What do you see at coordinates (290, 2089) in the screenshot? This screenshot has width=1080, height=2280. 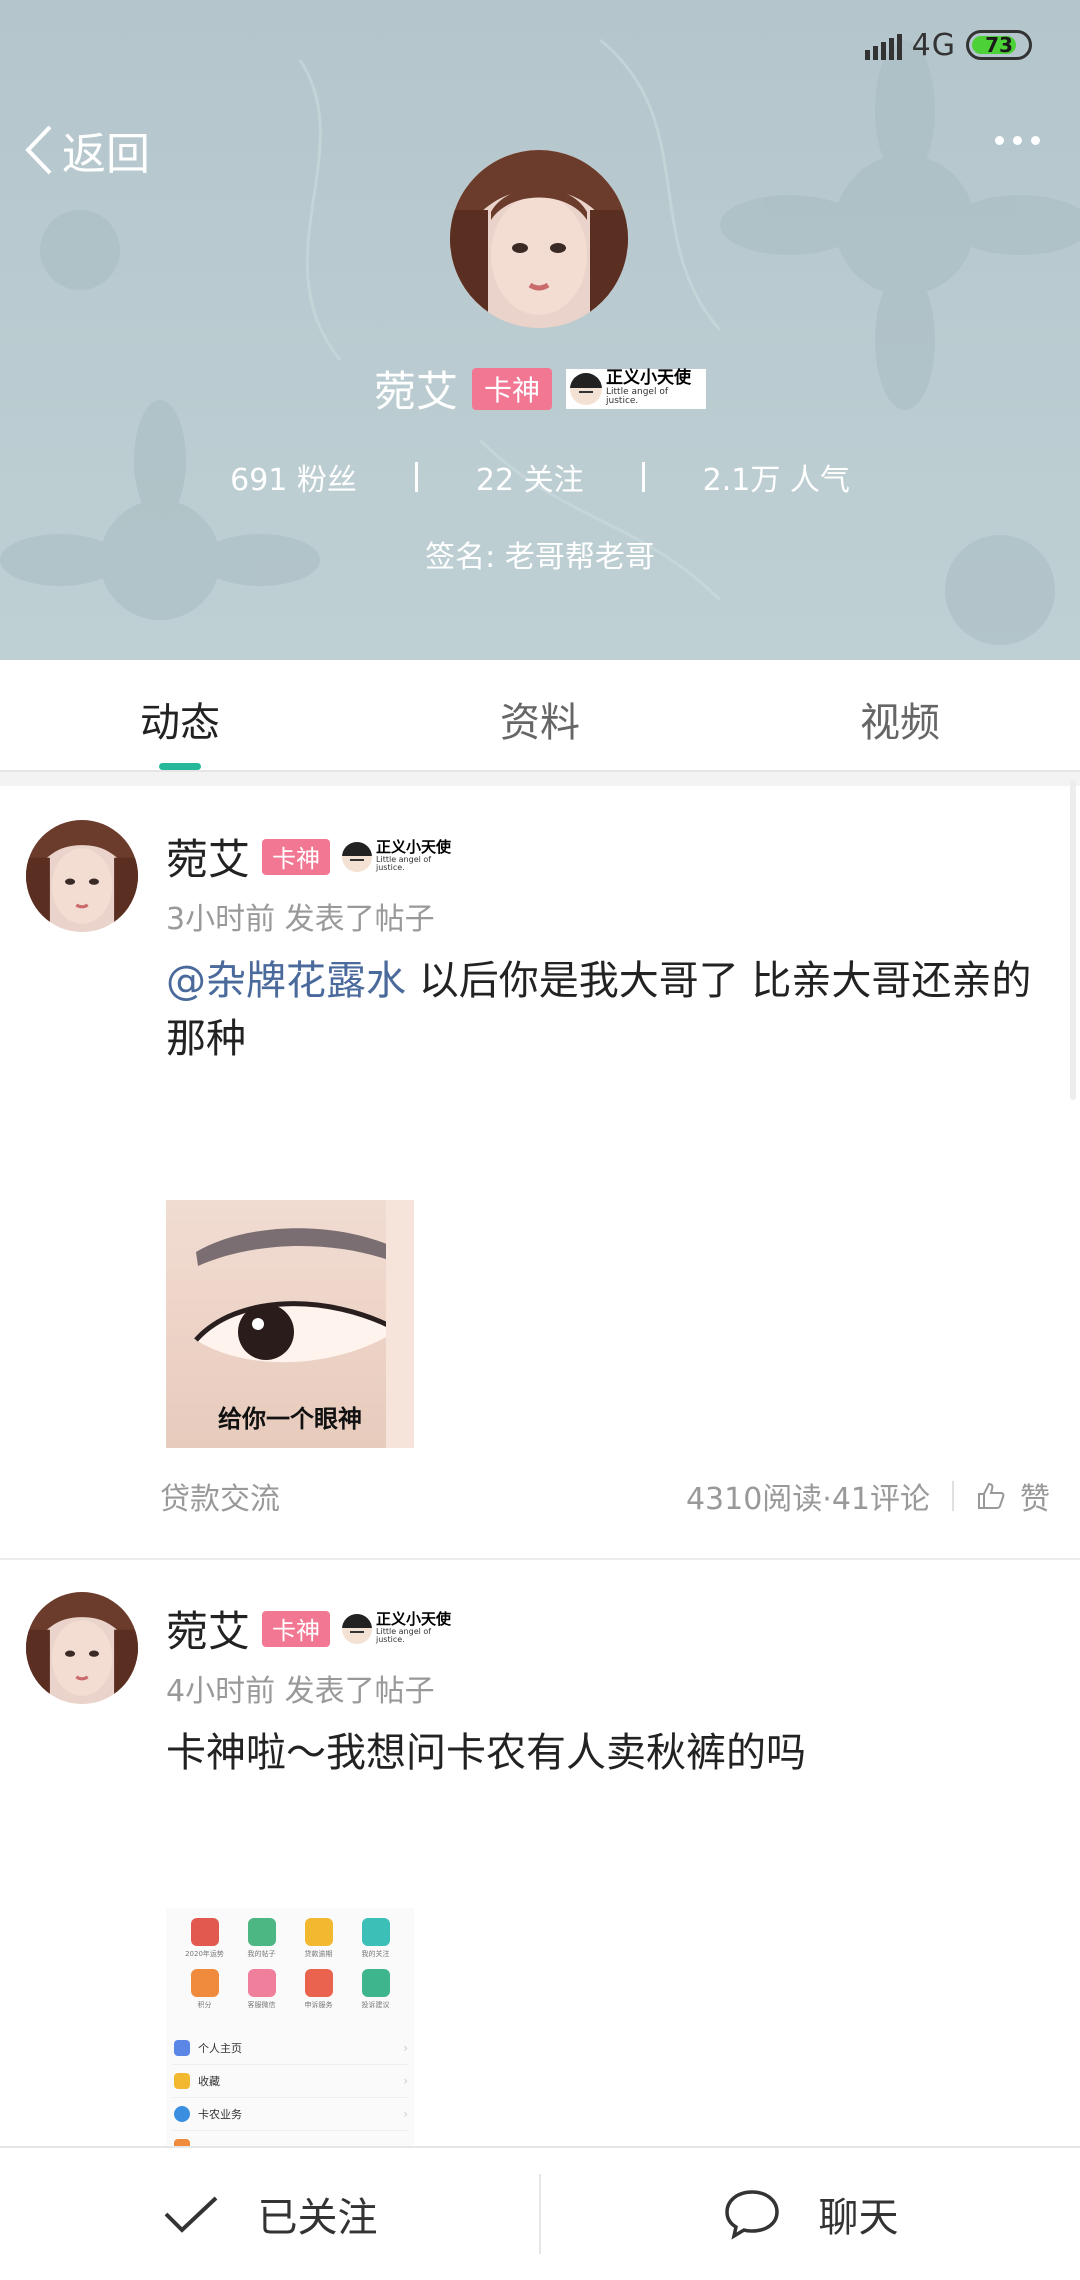 I see `app-menu-list: 个人主页 › 收藏 › 卡农业务 ›` at bounding box center [290, 2089].